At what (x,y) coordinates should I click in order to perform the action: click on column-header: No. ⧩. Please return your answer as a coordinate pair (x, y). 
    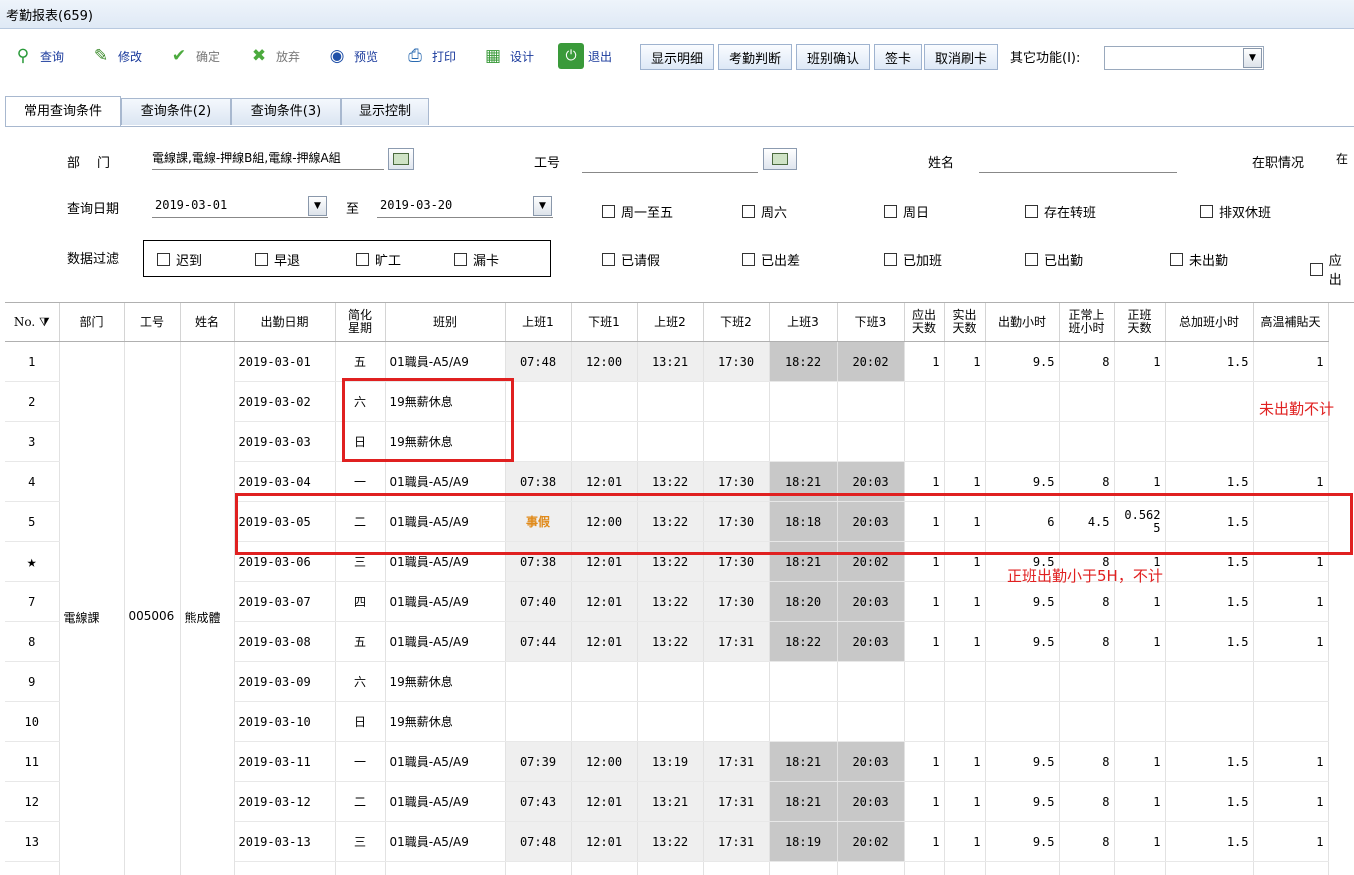
    Looking at the image, I should click on (32, 322).